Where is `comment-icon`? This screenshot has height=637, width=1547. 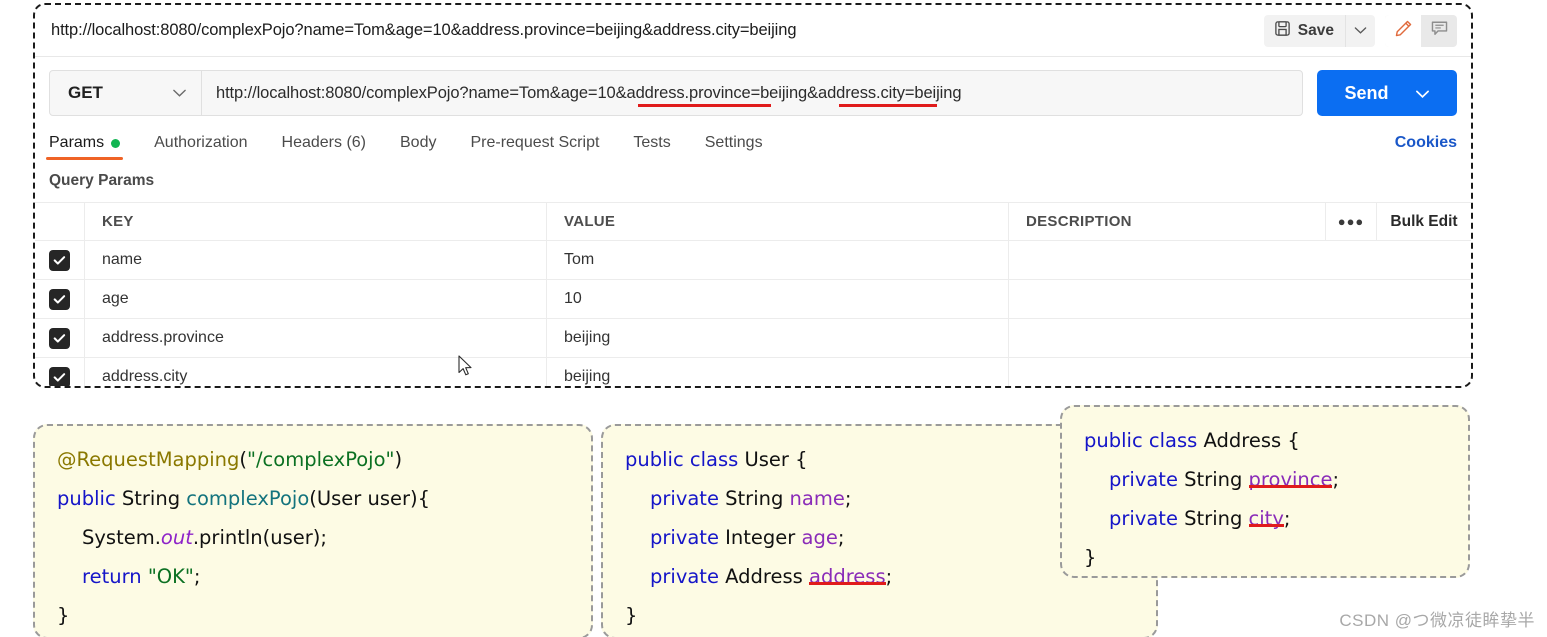
comment-icon is located at coordinates (1439, 31).